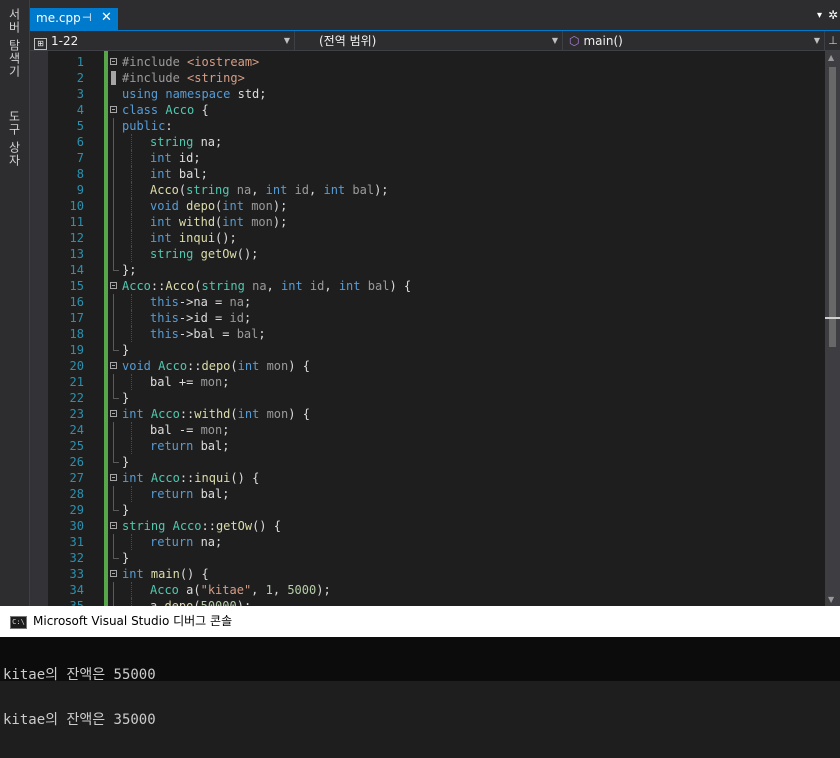 The height and width of the screenshot is (758, 840). I want to click on line-number: 12, so click(76, 238).